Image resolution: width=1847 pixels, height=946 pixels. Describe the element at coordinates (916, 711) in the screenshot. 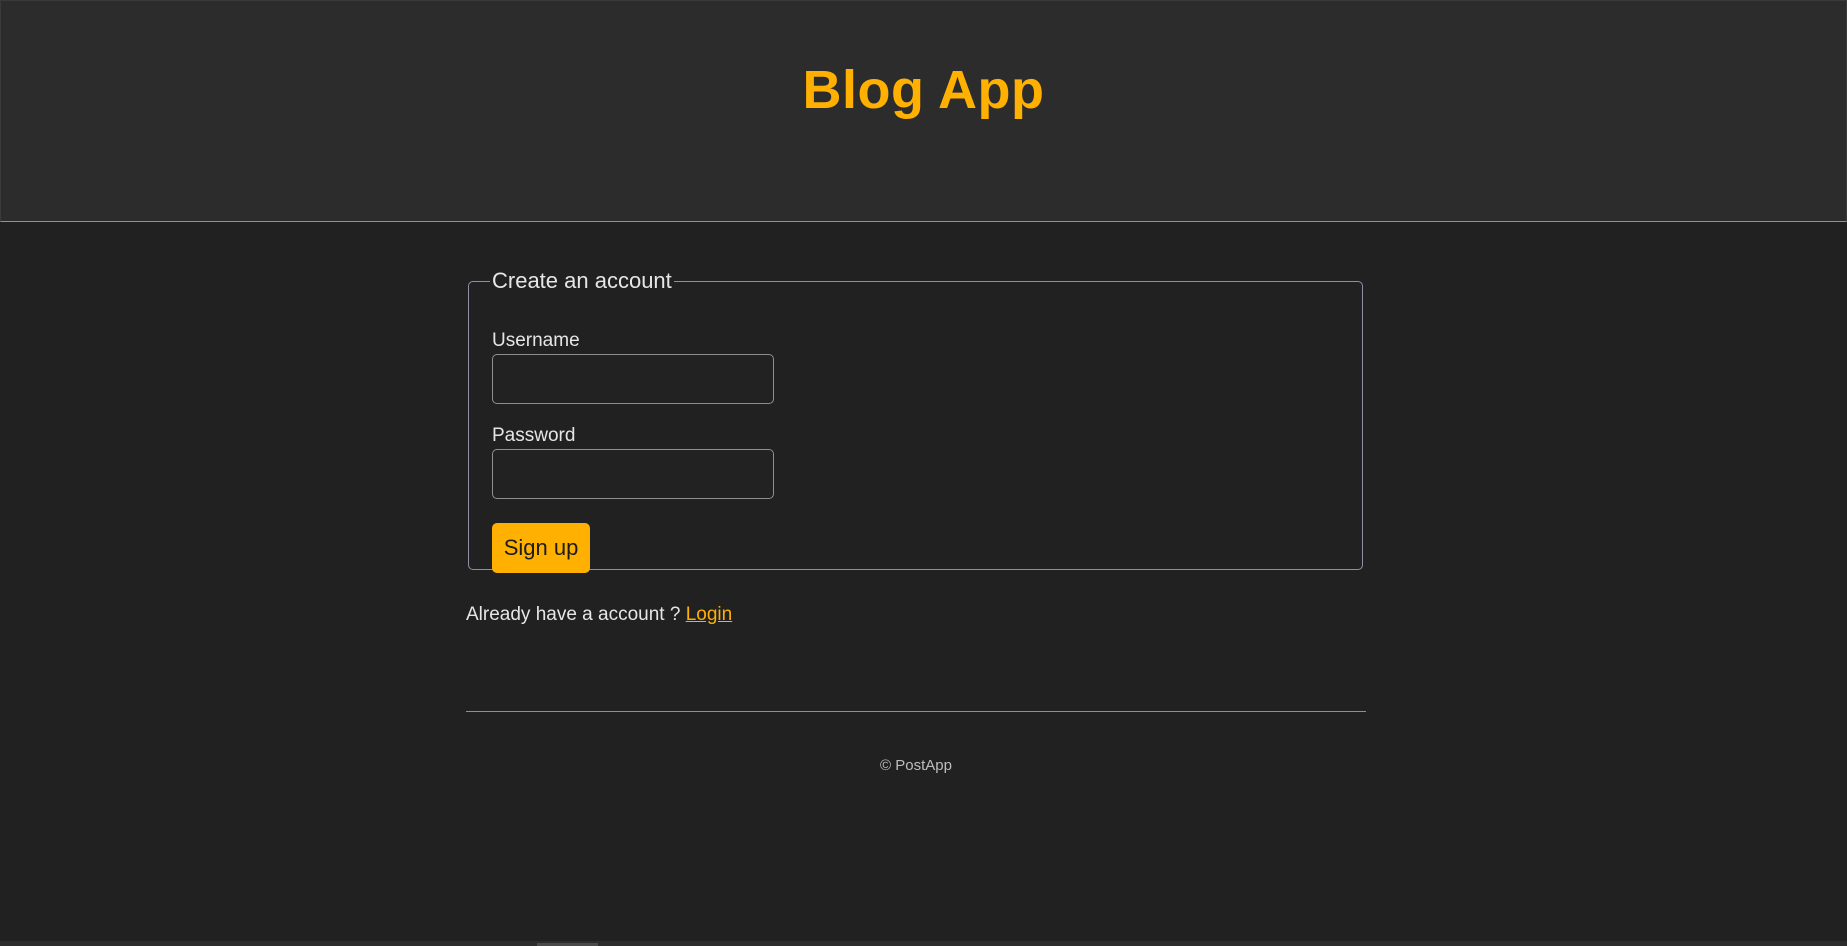

I see `footer-divider` at that location.